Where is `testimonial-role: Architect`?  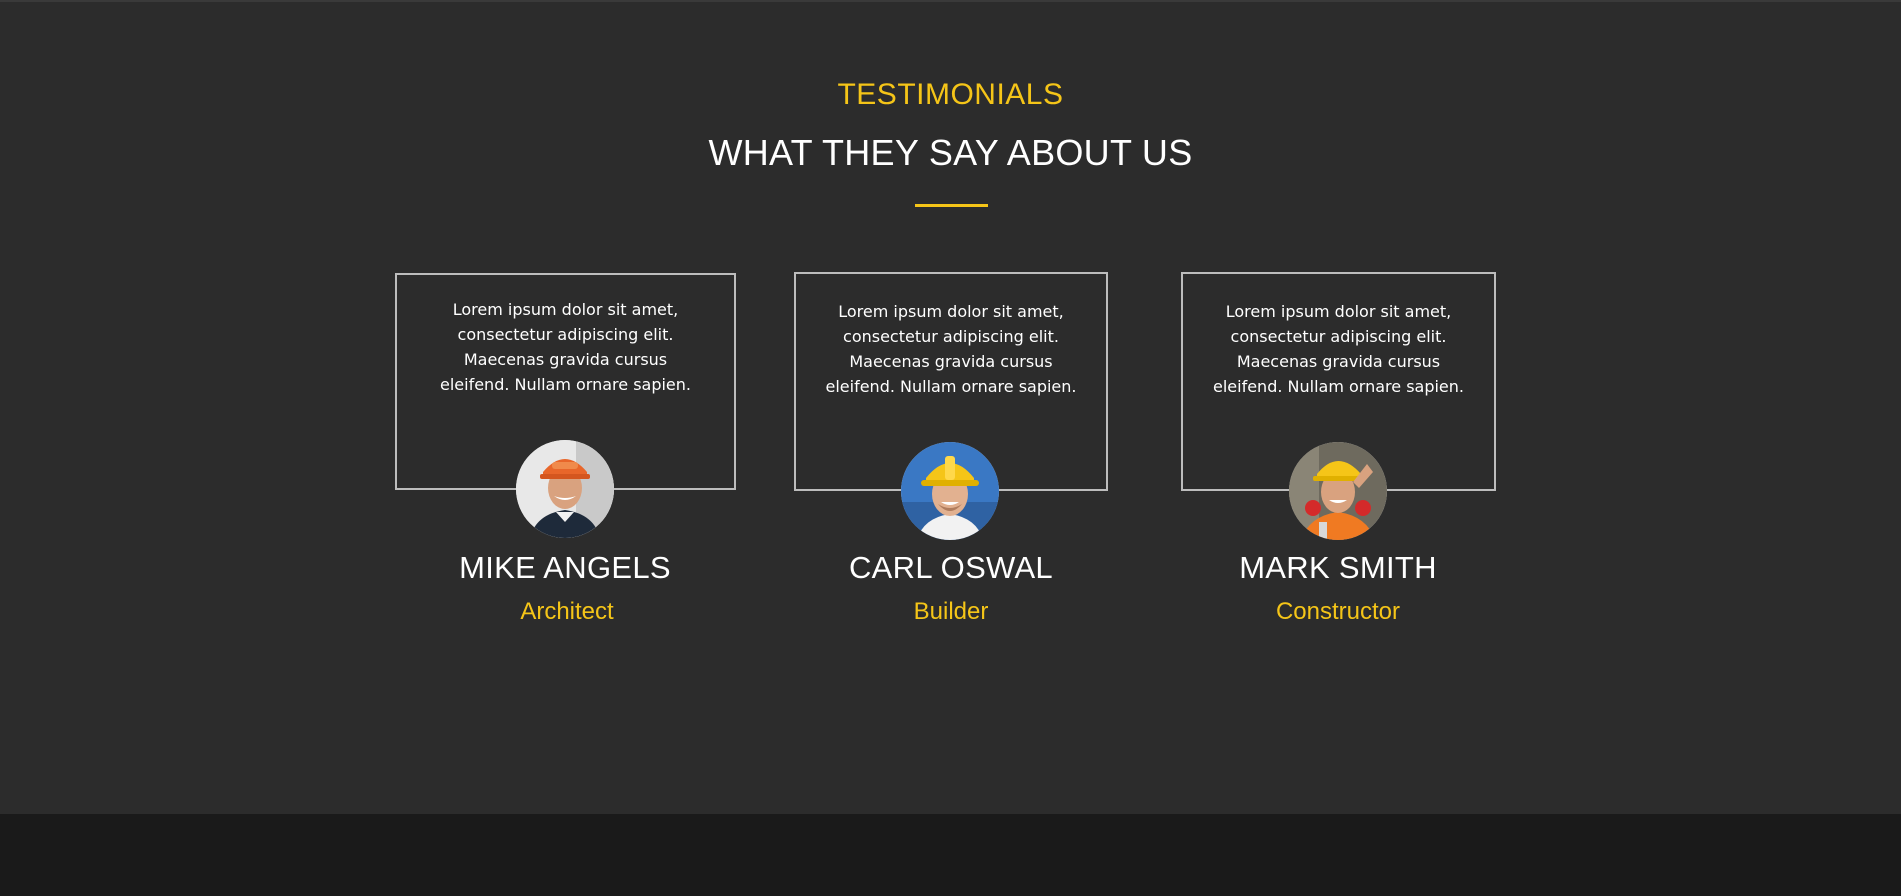
testimonial-role: Architect is located at coordinates (567, 611).